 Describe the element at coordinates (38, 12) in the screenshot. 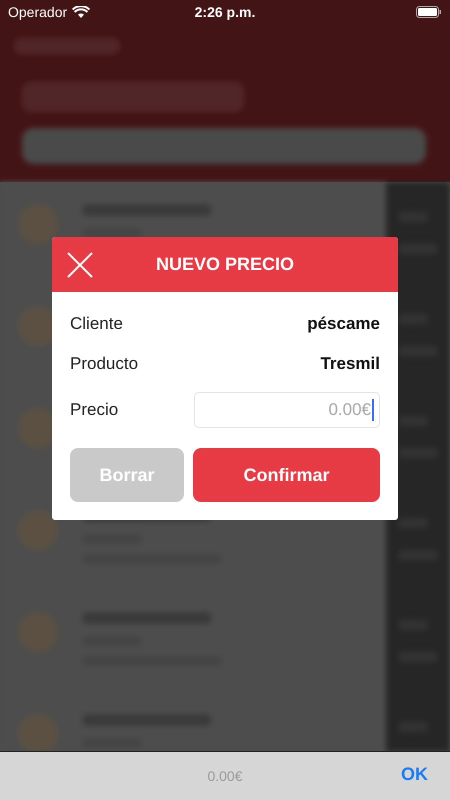

I see `carrier-label: Operador` at that location.